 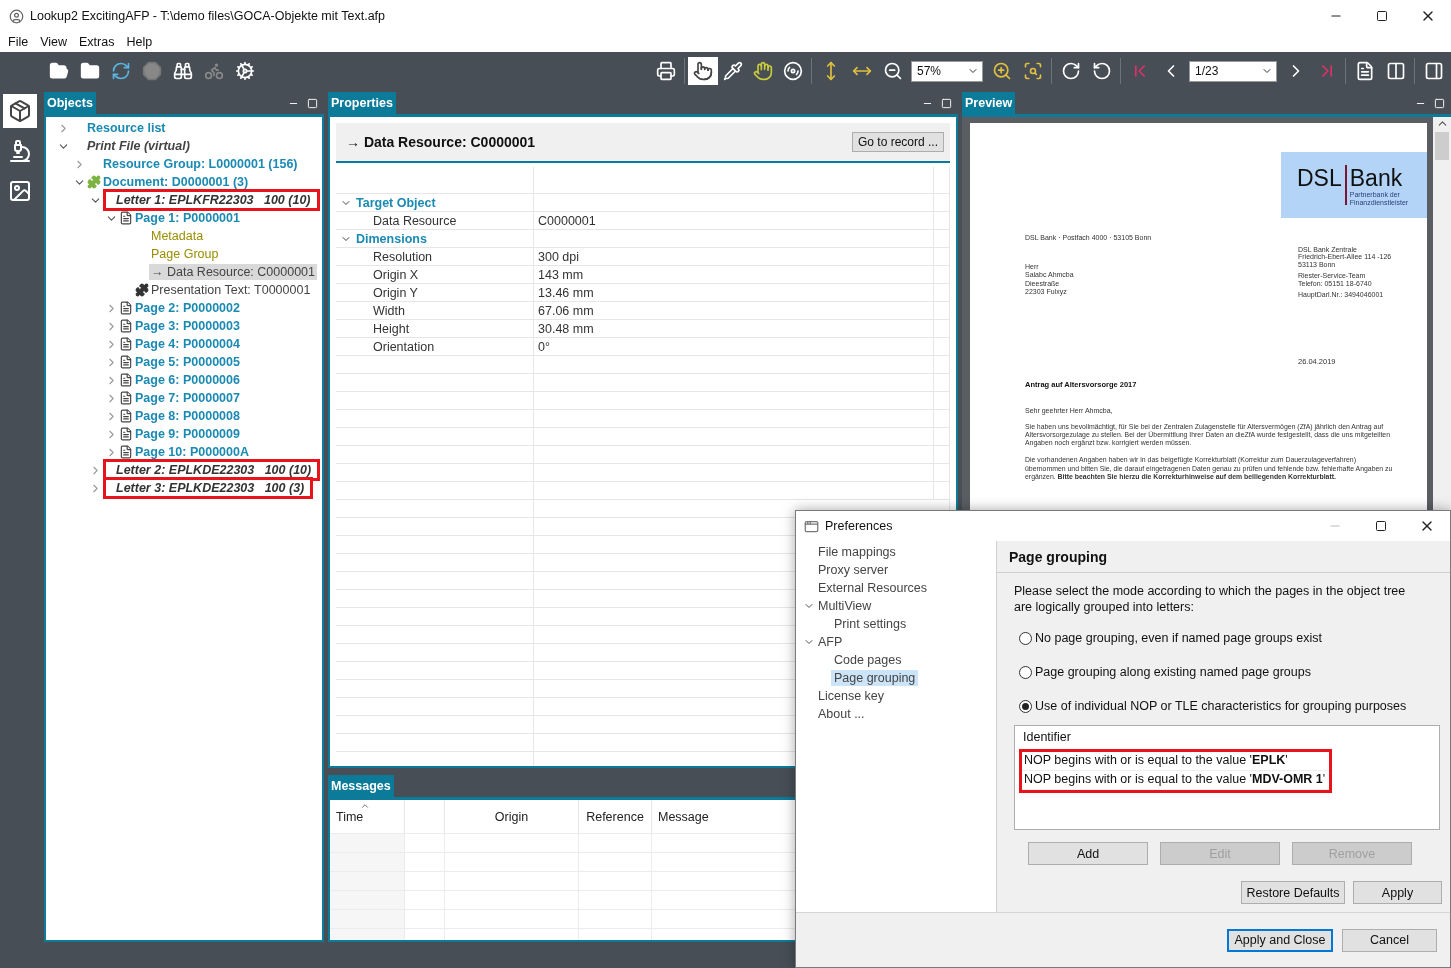 I want to click on page-dropdown: 1/23, so click(x=1233, y=71).